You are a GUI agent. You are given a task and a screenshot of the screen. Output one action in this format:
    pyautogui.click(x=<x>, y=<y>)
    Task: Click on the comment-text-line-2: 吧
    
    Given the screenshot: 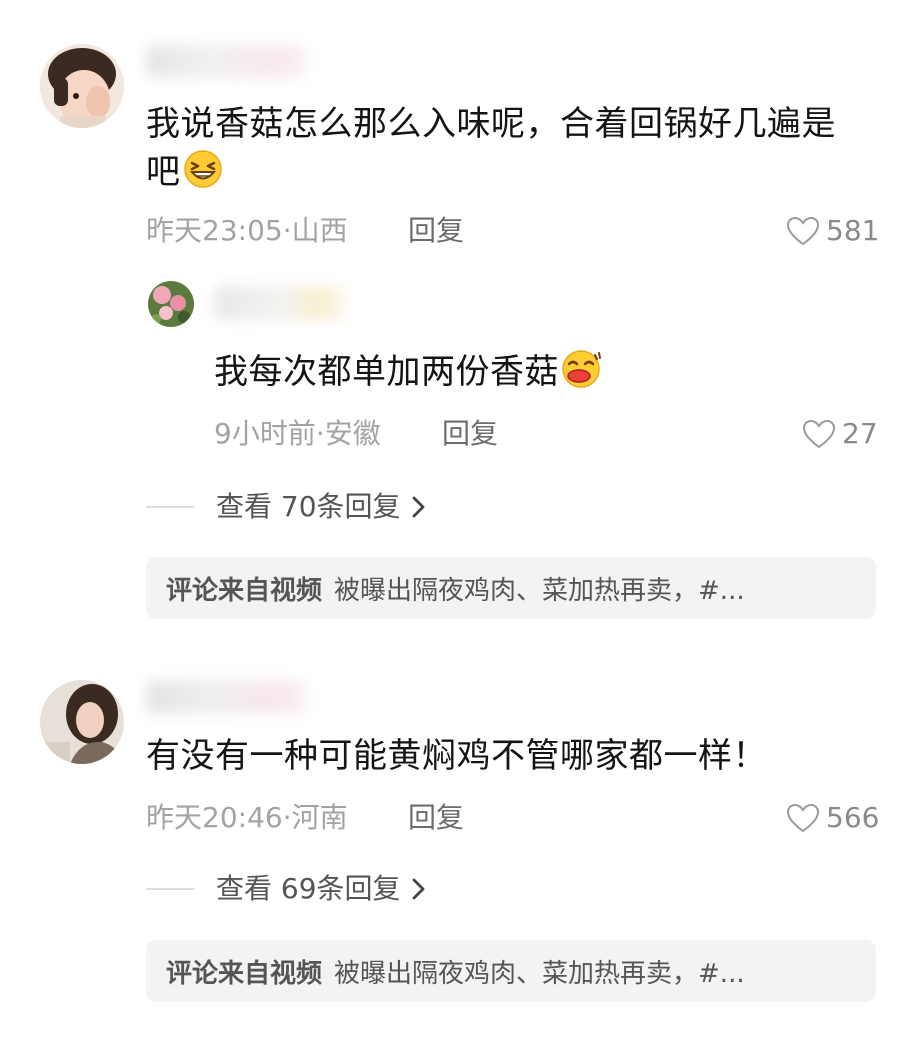 What is the action you would take?
    pyautogui.click(x=184, y=175)
    